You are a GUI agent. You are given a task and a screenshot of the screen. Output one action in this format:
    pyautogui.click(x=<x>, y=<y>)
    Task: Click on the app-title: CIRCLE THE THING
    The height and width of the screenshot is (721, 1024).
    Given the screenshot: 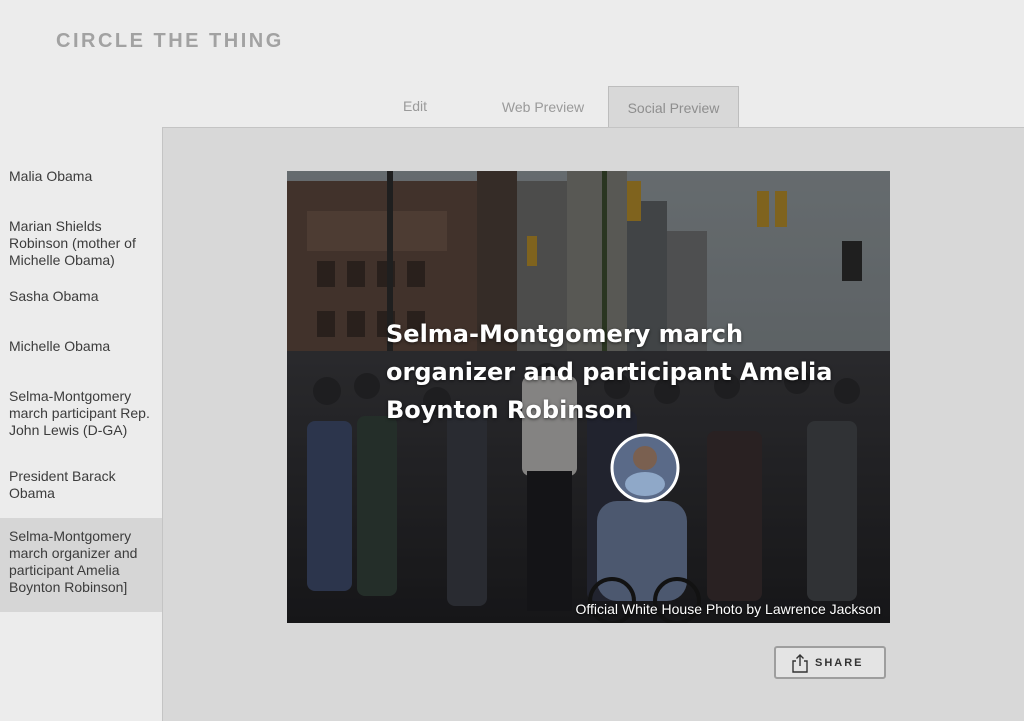 What is the action you would take?
    pyautogui.click(x=170, y=41)
    